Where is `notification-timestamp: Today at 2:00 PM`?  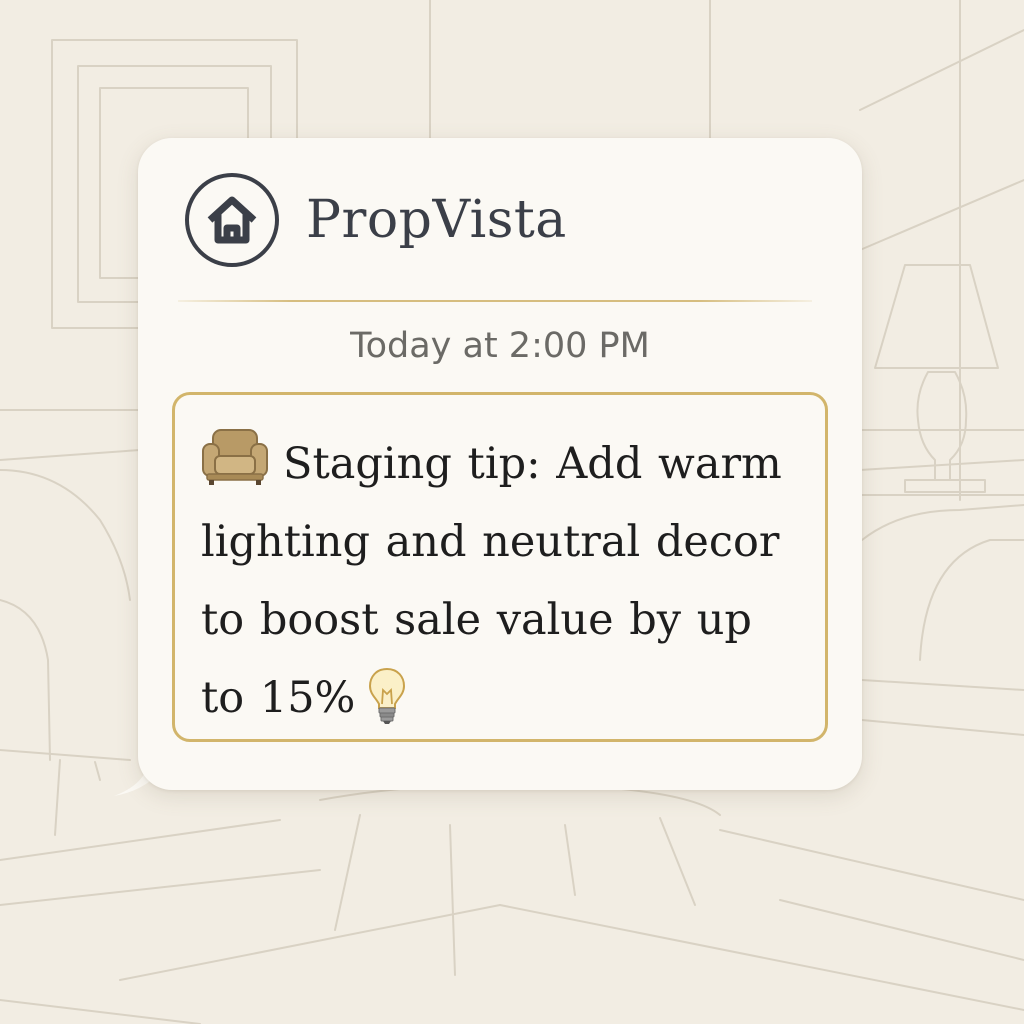
notification-timestamp: Today at 2:00 PM is located at coordinates (500, 346).